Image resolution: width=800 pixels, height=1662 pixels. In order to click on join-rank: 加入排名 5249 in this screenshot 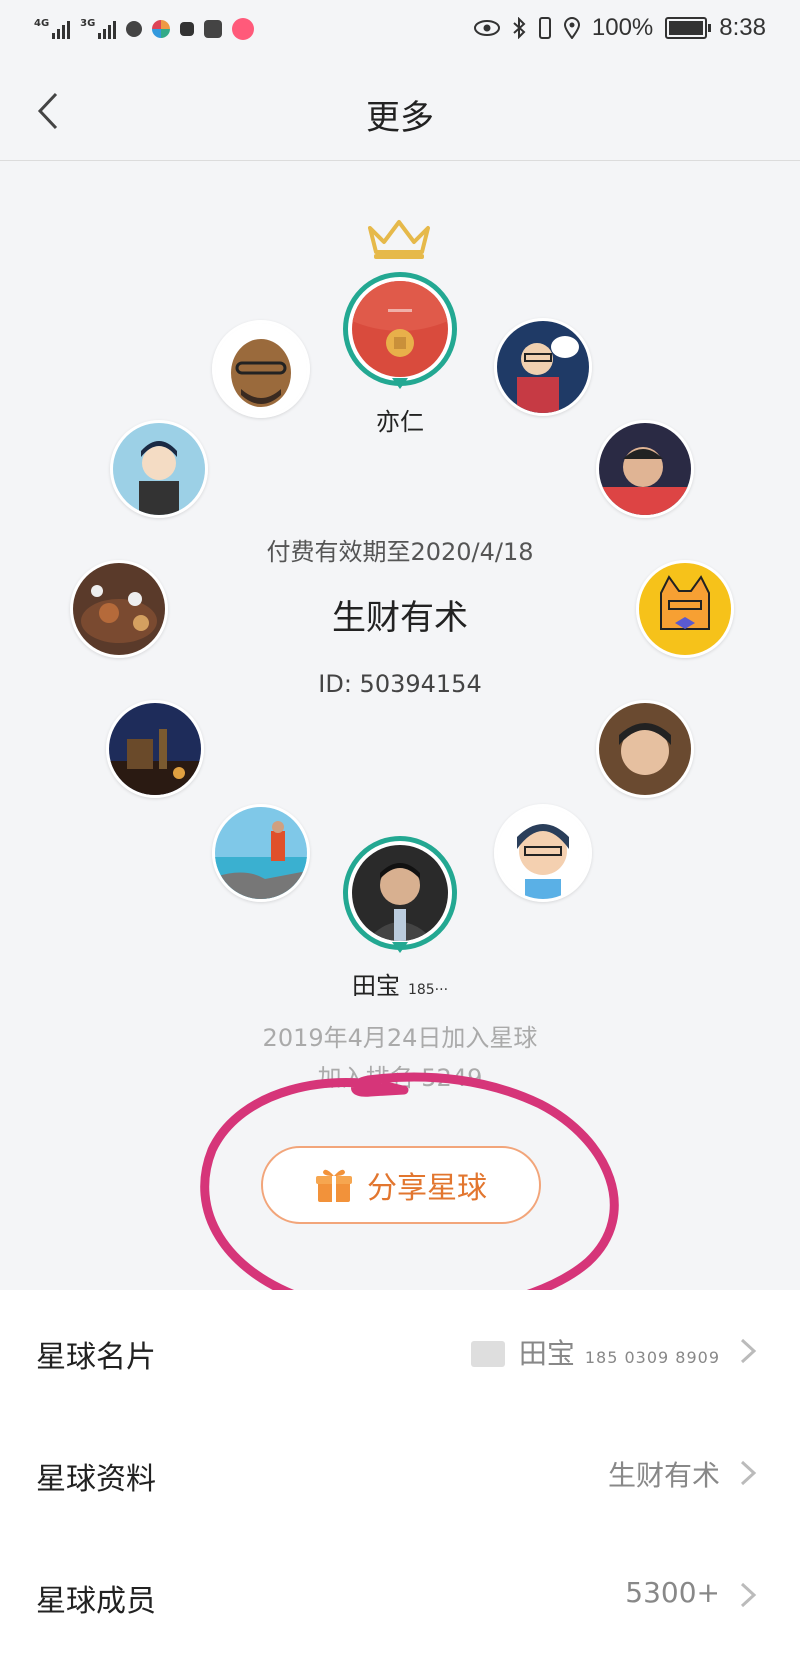, I will do `click(400, 1078)`.